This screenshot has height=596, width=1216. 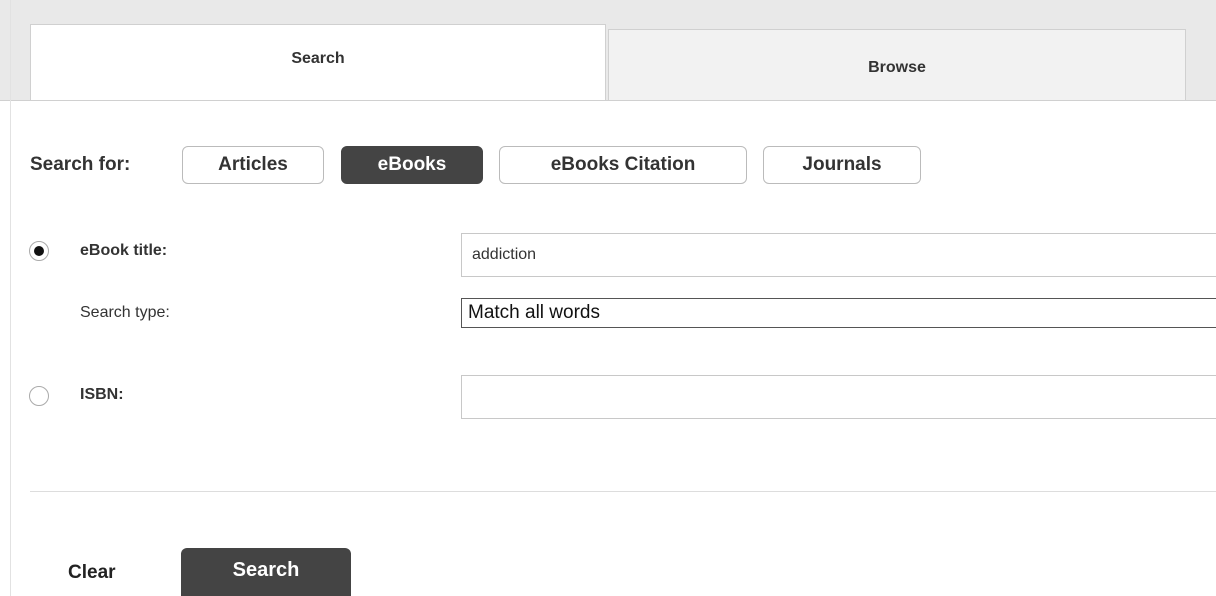 What do you see at coordinates (838, 313) in the screenshot?
I see `search-type-select: Match all words` at bounding box center [838, 313].